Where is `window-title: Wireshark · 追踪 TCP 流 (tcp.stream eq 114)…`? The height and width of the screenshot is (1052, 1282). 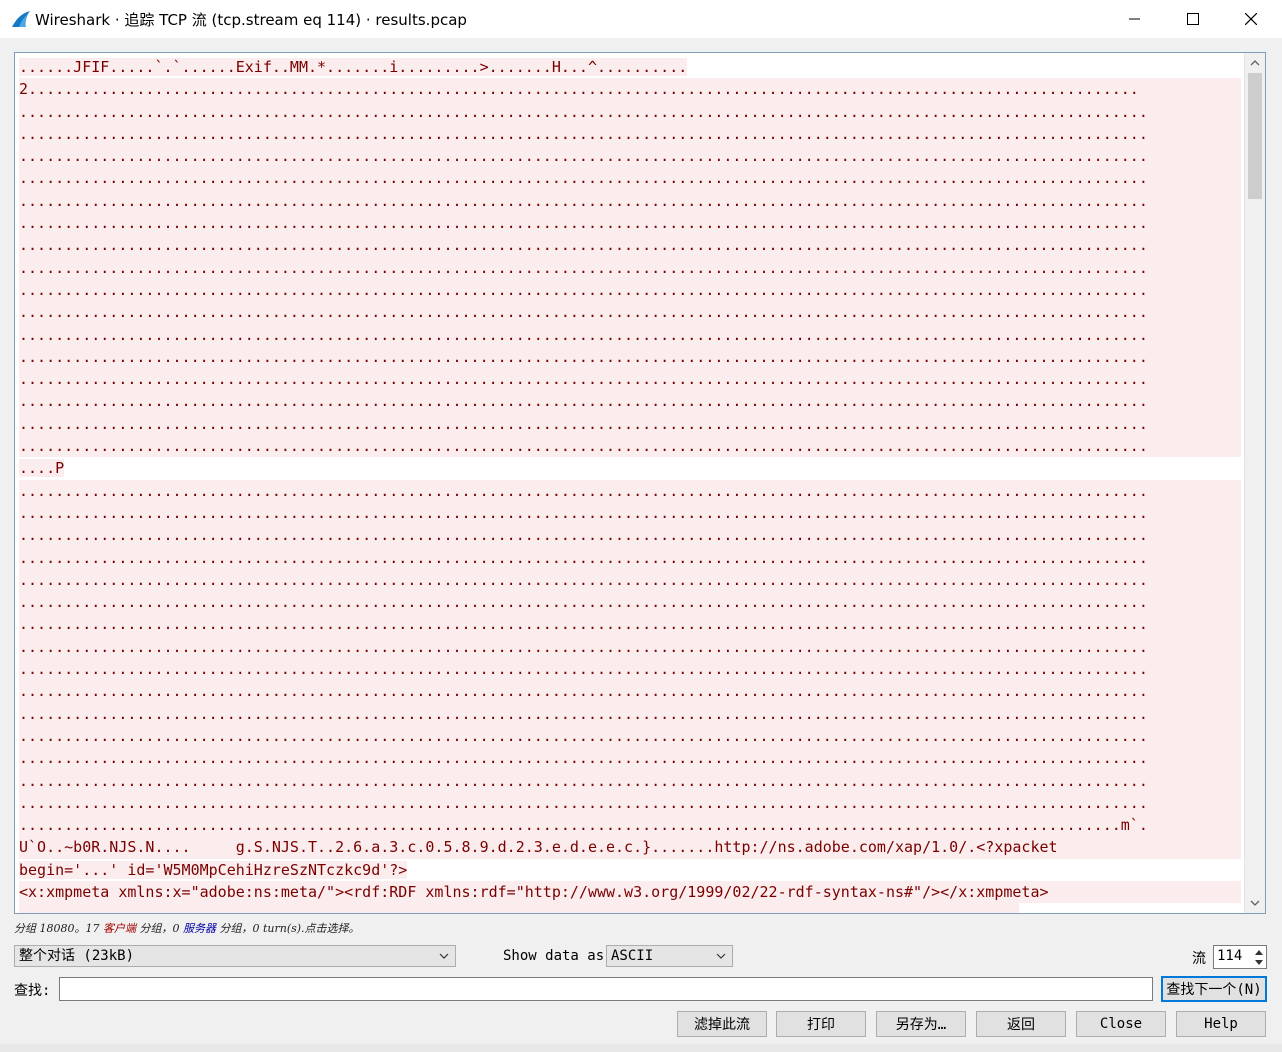 window-title: Wireshark · 追踪 TCP 流 (tcp.stream eq 114)… is located at coordinates (251, 20).